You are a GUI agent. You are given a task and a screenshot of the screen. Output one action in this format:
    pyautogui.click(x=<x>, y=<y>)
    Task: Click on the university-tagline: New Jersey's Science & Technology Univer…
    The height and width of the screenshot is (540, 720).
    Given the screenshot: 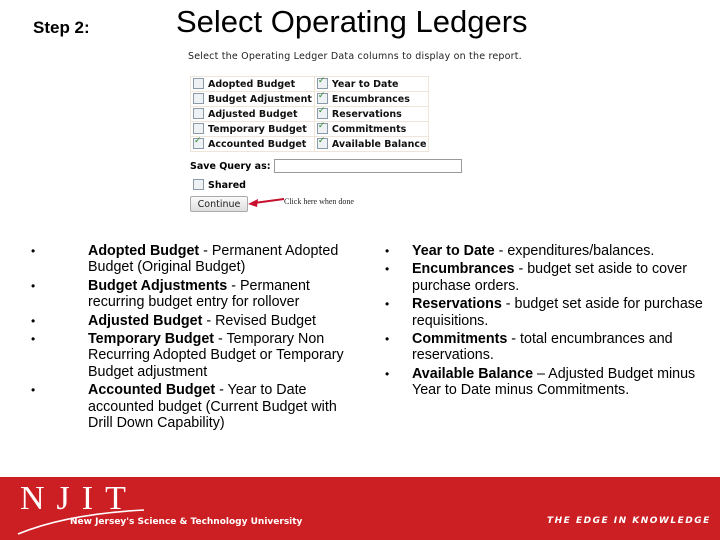 What is the action you would take?
    pyautogui.click(x=186, y=522)
    